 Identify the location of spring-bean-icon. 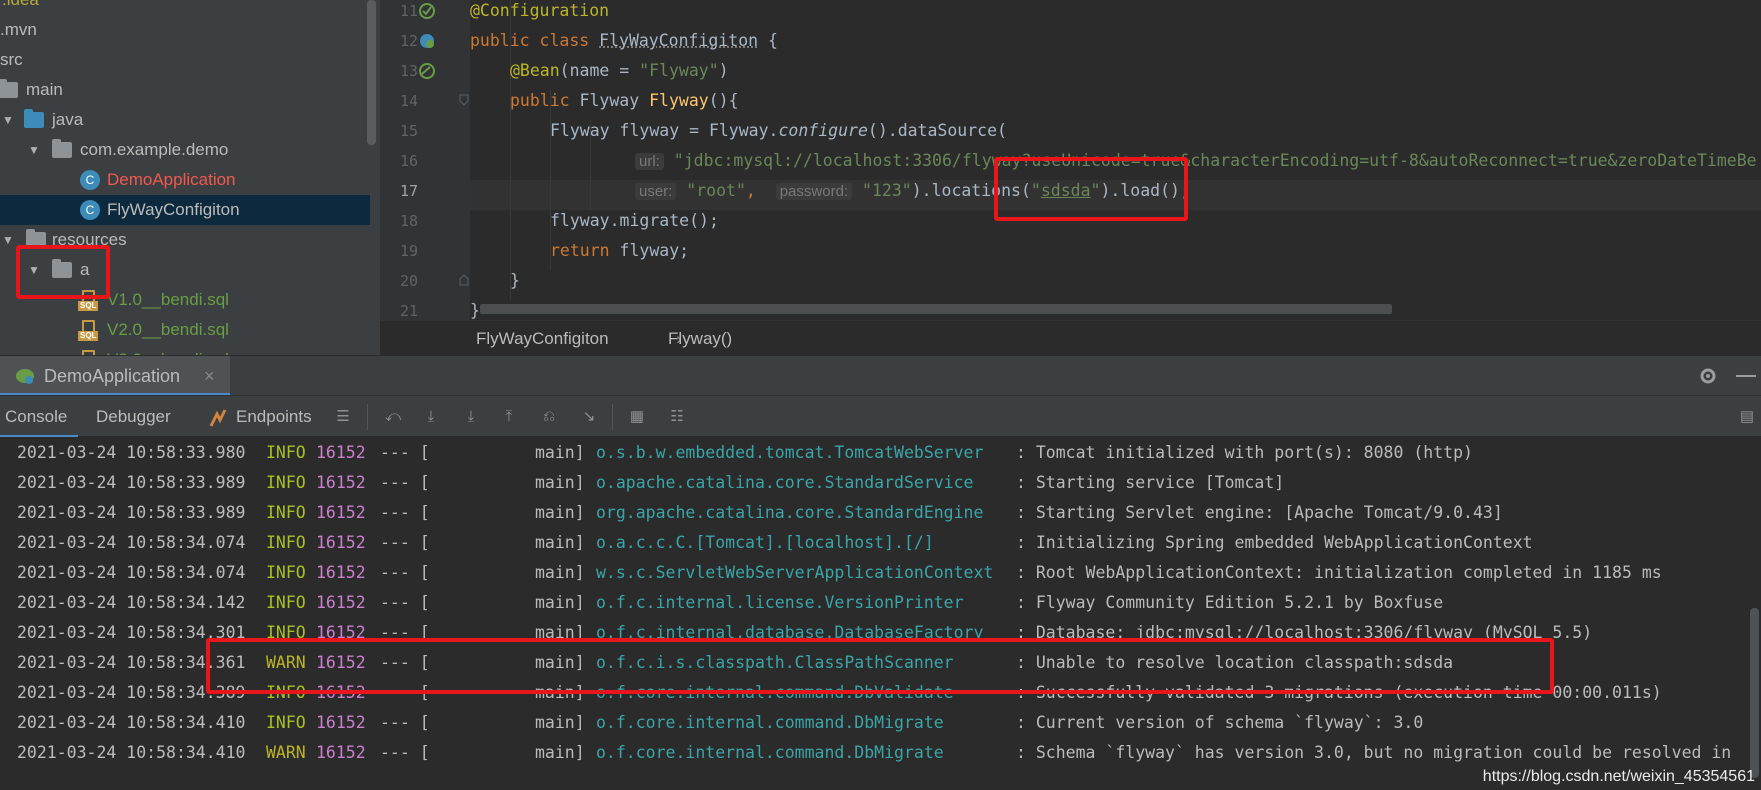
(427, 41).